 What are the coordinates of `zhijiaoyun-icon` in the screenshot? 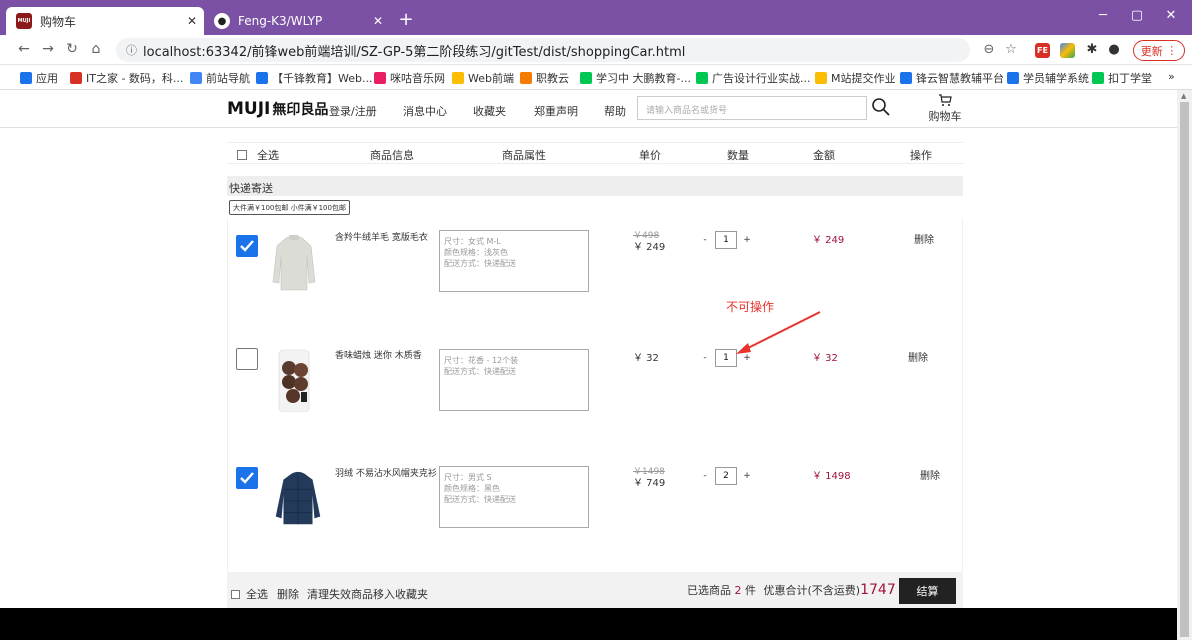 It's located at (526, 78).